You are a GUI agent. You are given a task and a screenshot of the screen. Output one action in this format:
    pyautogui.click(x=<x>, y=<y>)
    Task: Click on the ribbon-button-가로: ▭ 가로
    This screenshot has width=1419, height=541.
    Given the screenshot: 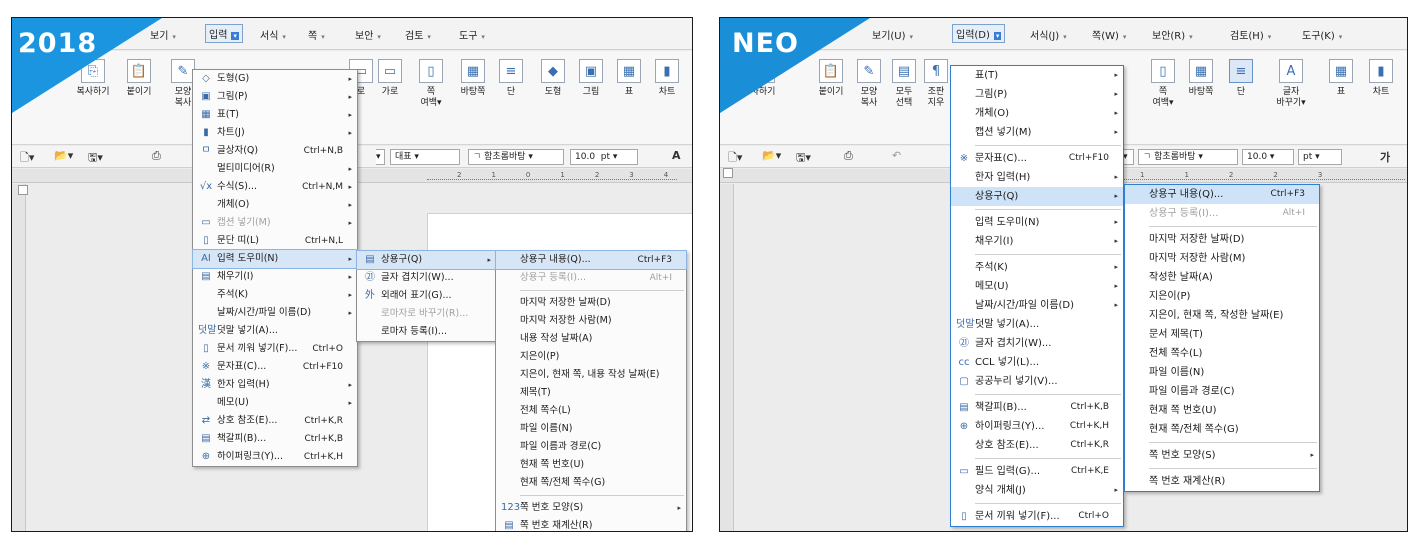 What is the action you would take?
    pyautogui.click(x=390, y=78)
    